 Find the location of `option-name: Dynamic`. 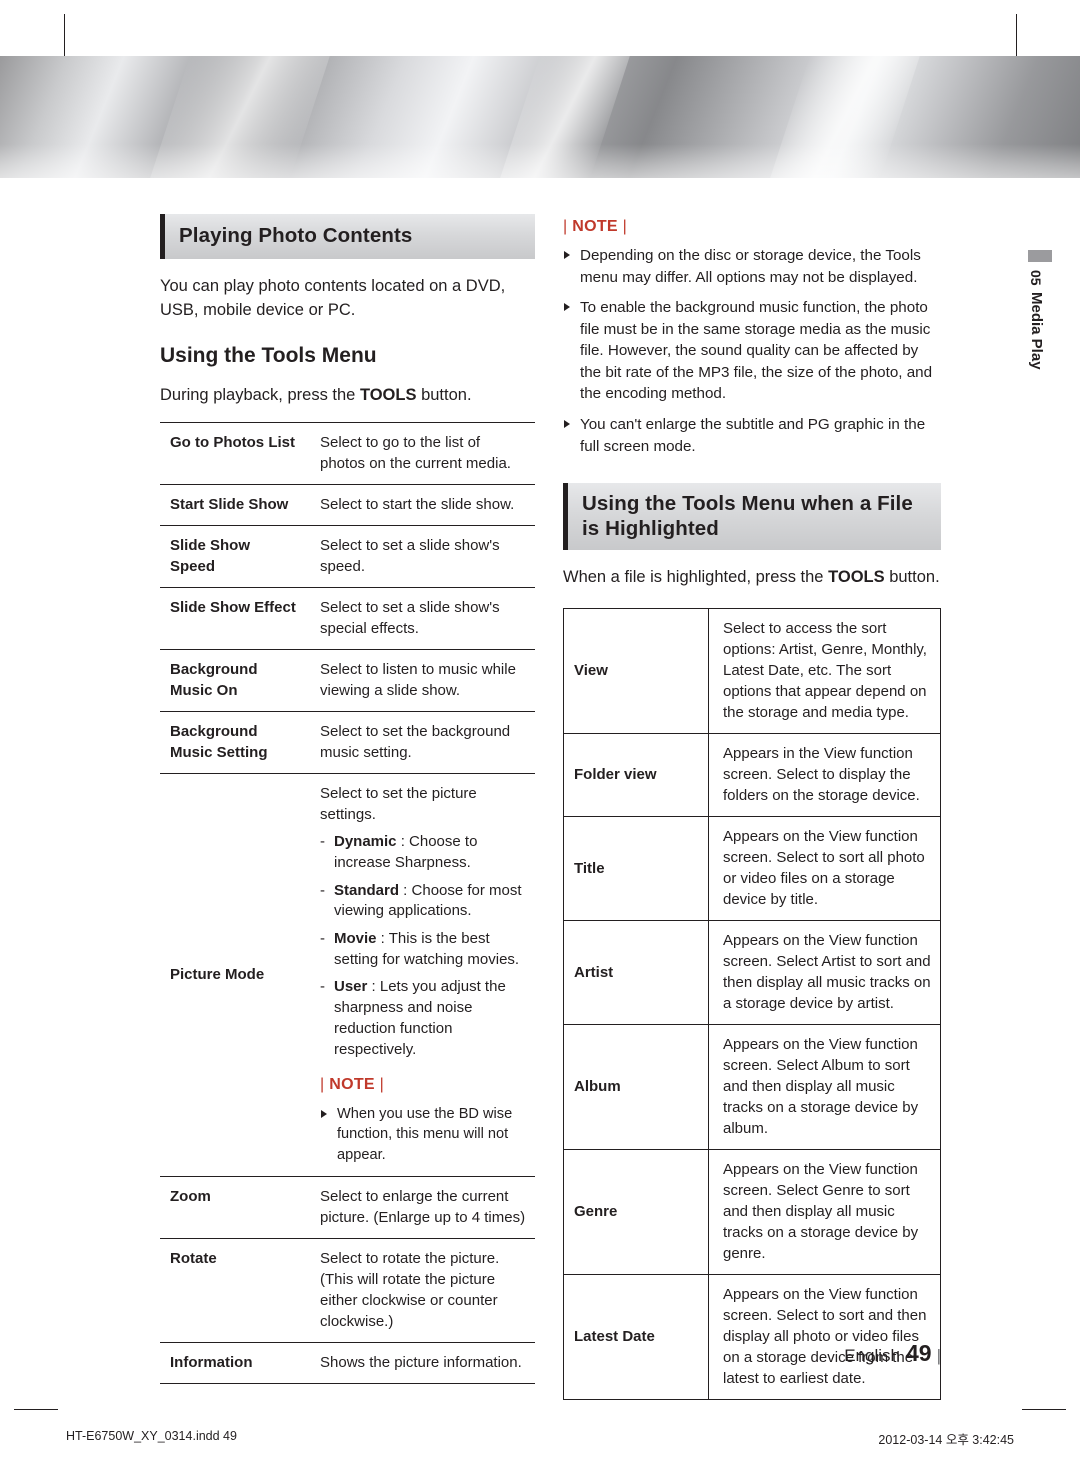

option-name: Dynamic is located at coordinates (365, 842).